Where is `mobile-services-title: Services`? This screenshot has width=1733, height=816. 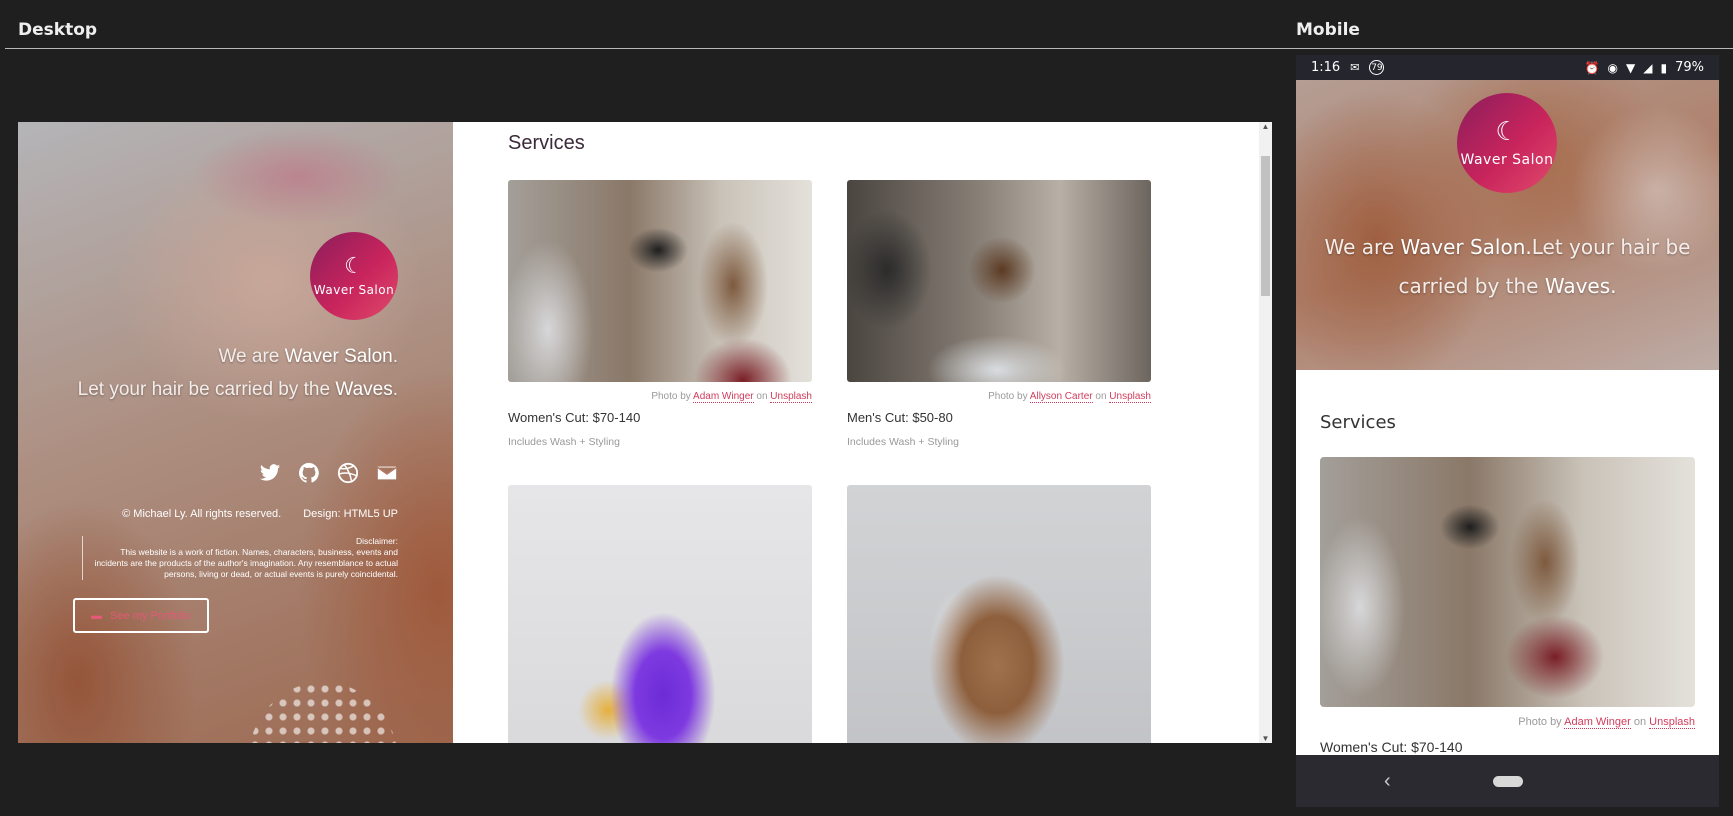 mobile-services-title: Services is located at coordinates (1358, 422).